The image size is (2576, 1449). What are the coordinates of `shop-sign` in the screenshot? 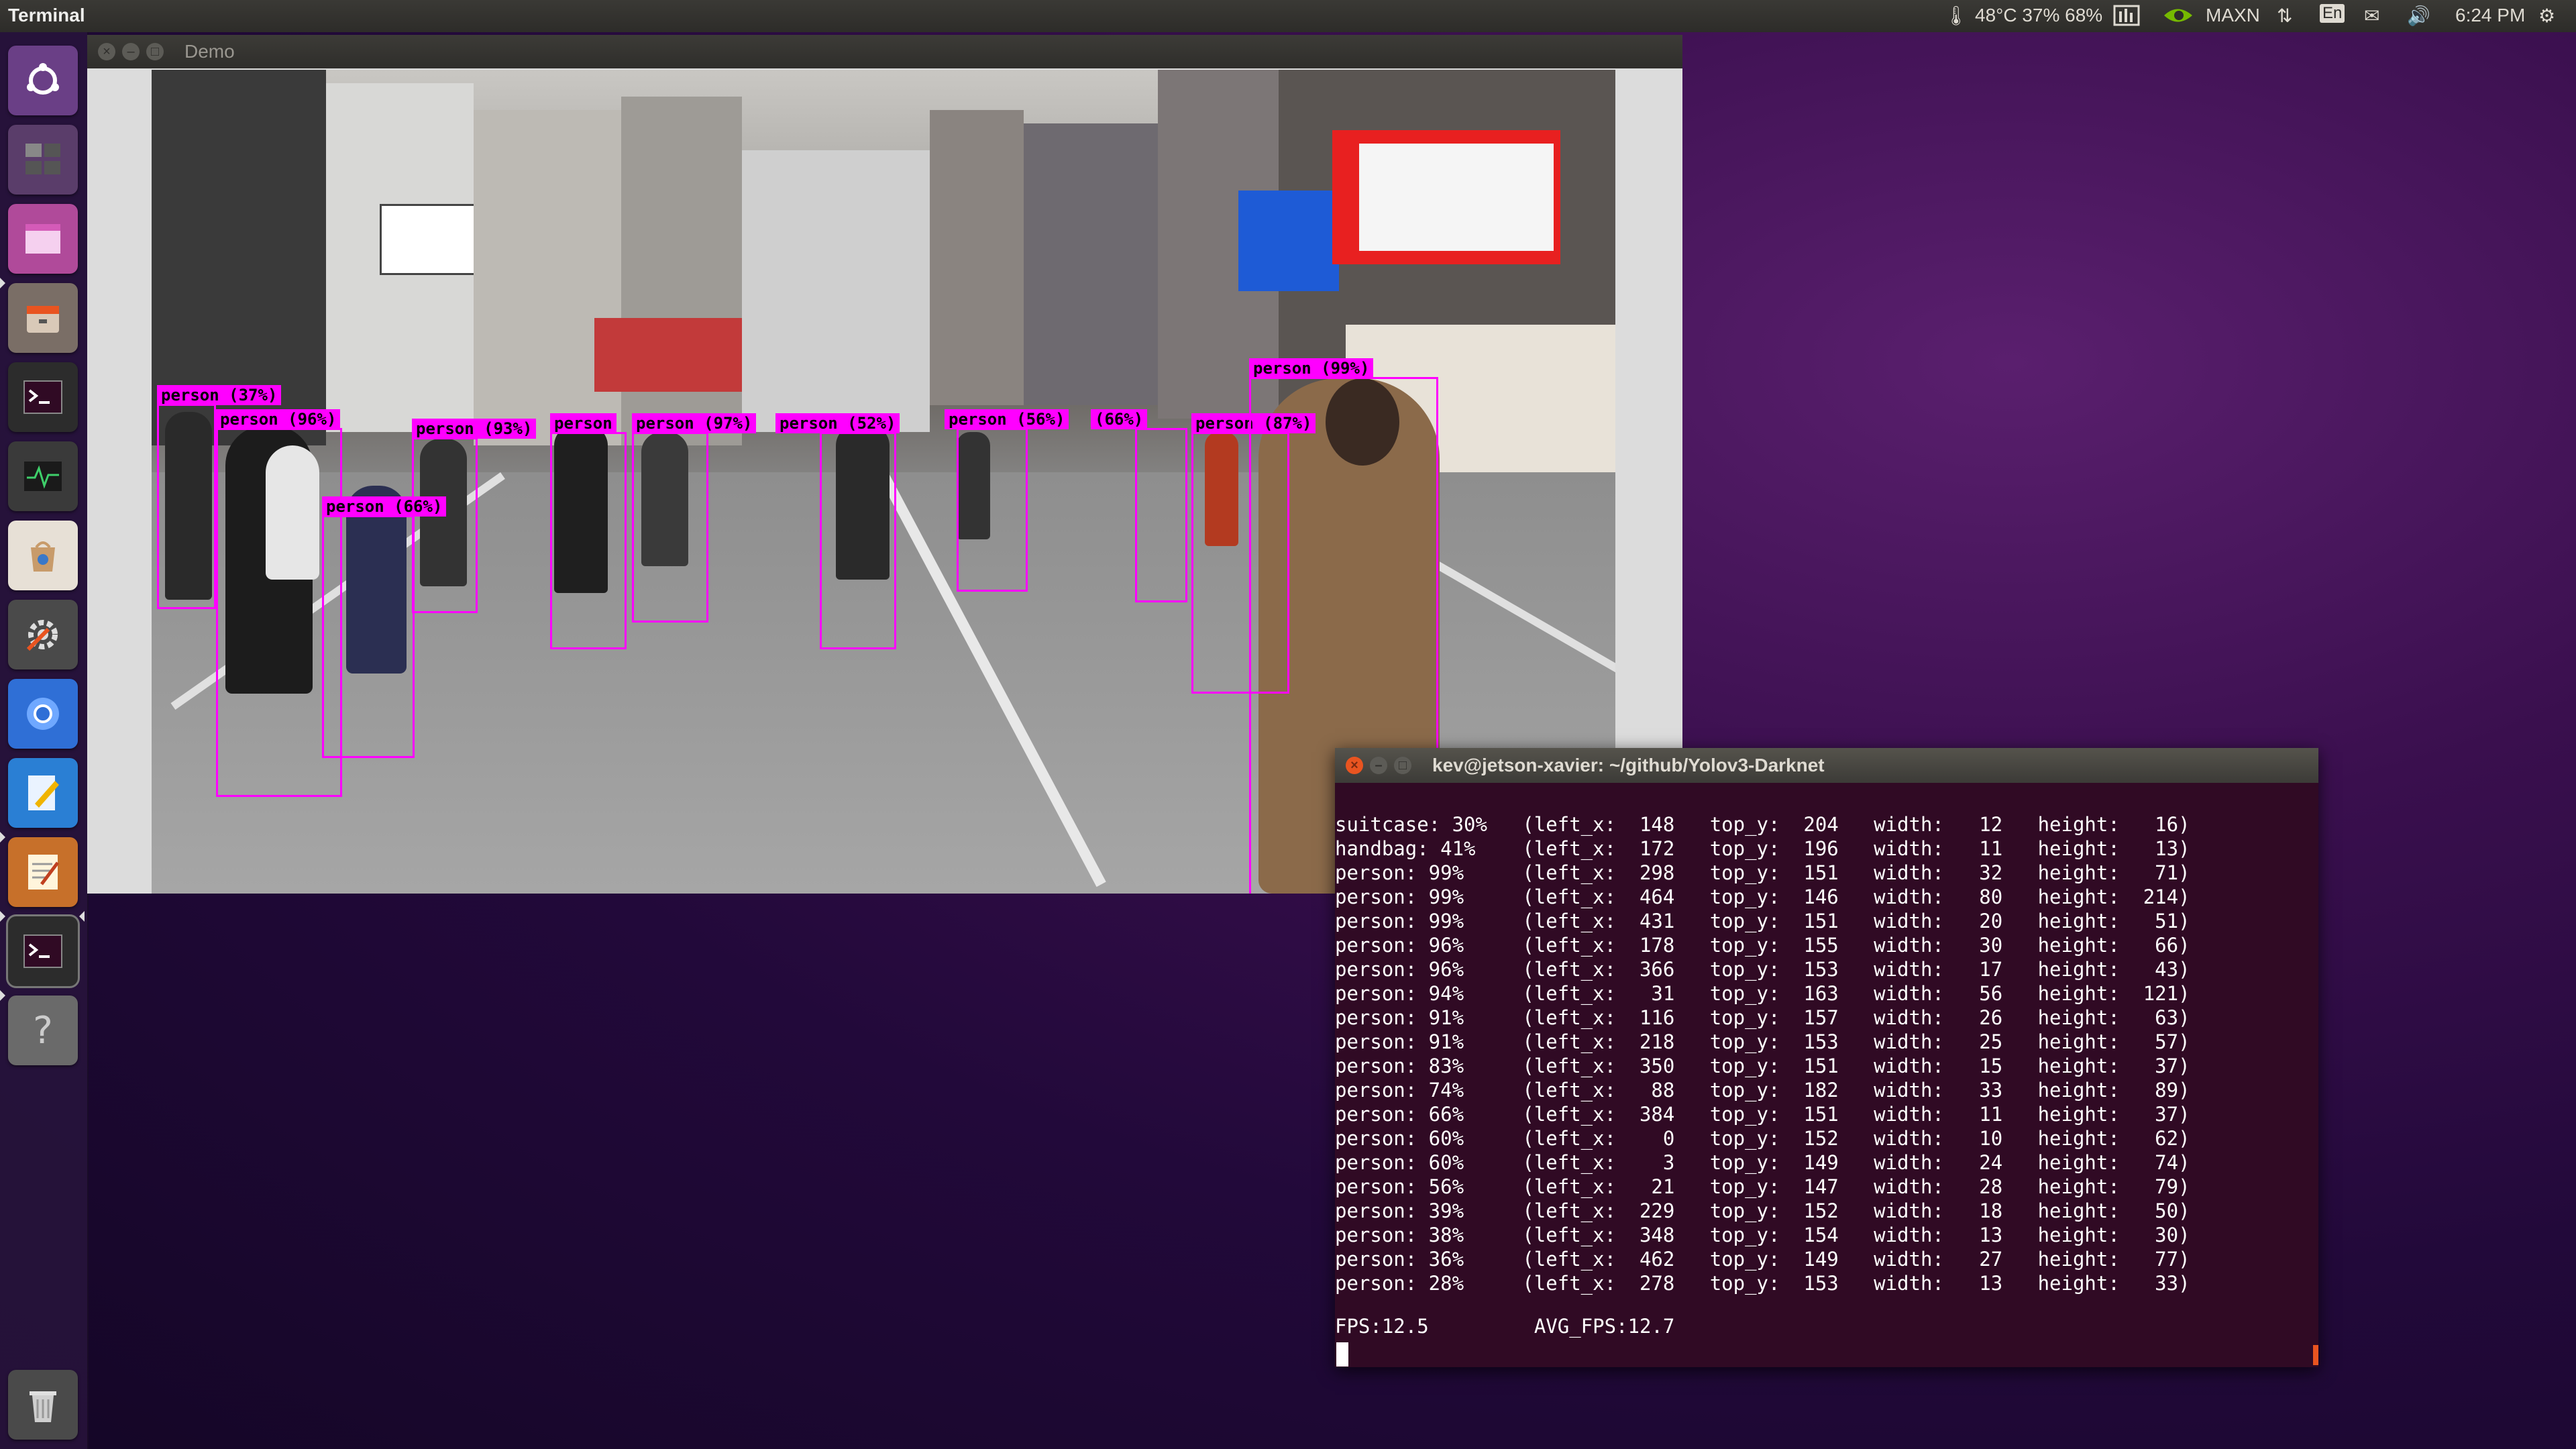 It's located at (1456, 197).